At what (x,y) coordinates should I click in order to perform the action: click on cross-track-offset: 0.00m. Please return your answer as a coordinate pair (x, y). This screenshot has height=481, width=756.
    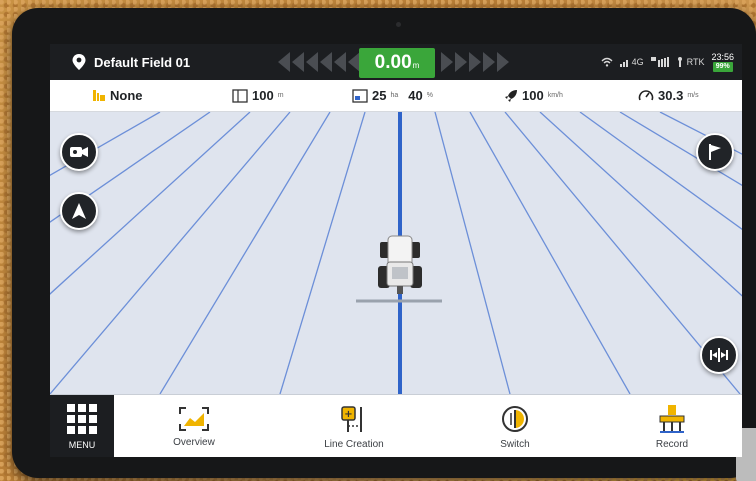
    Looking at the image, I should click on (397, 63).